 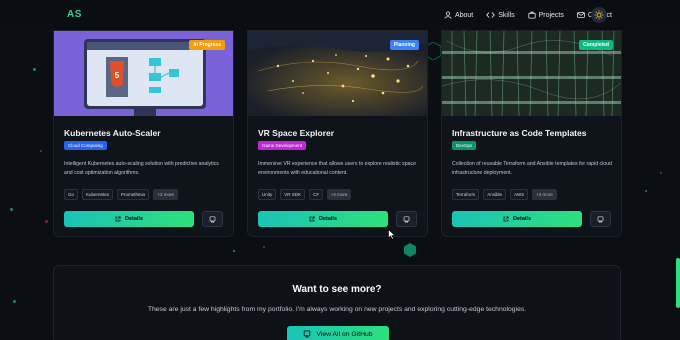 I want to click on category-badge: Cloud Computing, so click(x=85, y=145).